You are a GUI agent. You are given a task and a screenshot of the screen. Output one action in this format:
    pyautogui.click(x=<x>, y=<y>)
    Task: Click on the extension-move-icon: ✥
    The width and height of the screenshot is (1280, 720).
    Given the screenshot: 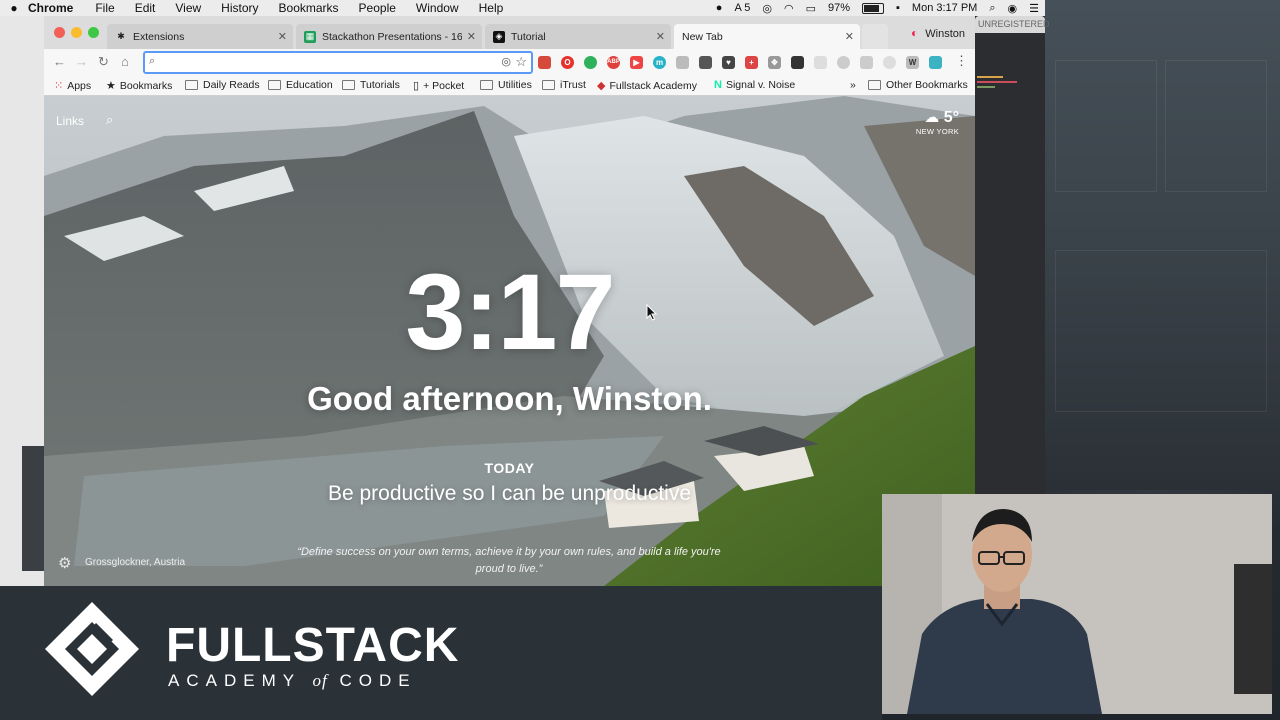 What is the action you would take?
    pyautogui.click(x=774, y=62)
    